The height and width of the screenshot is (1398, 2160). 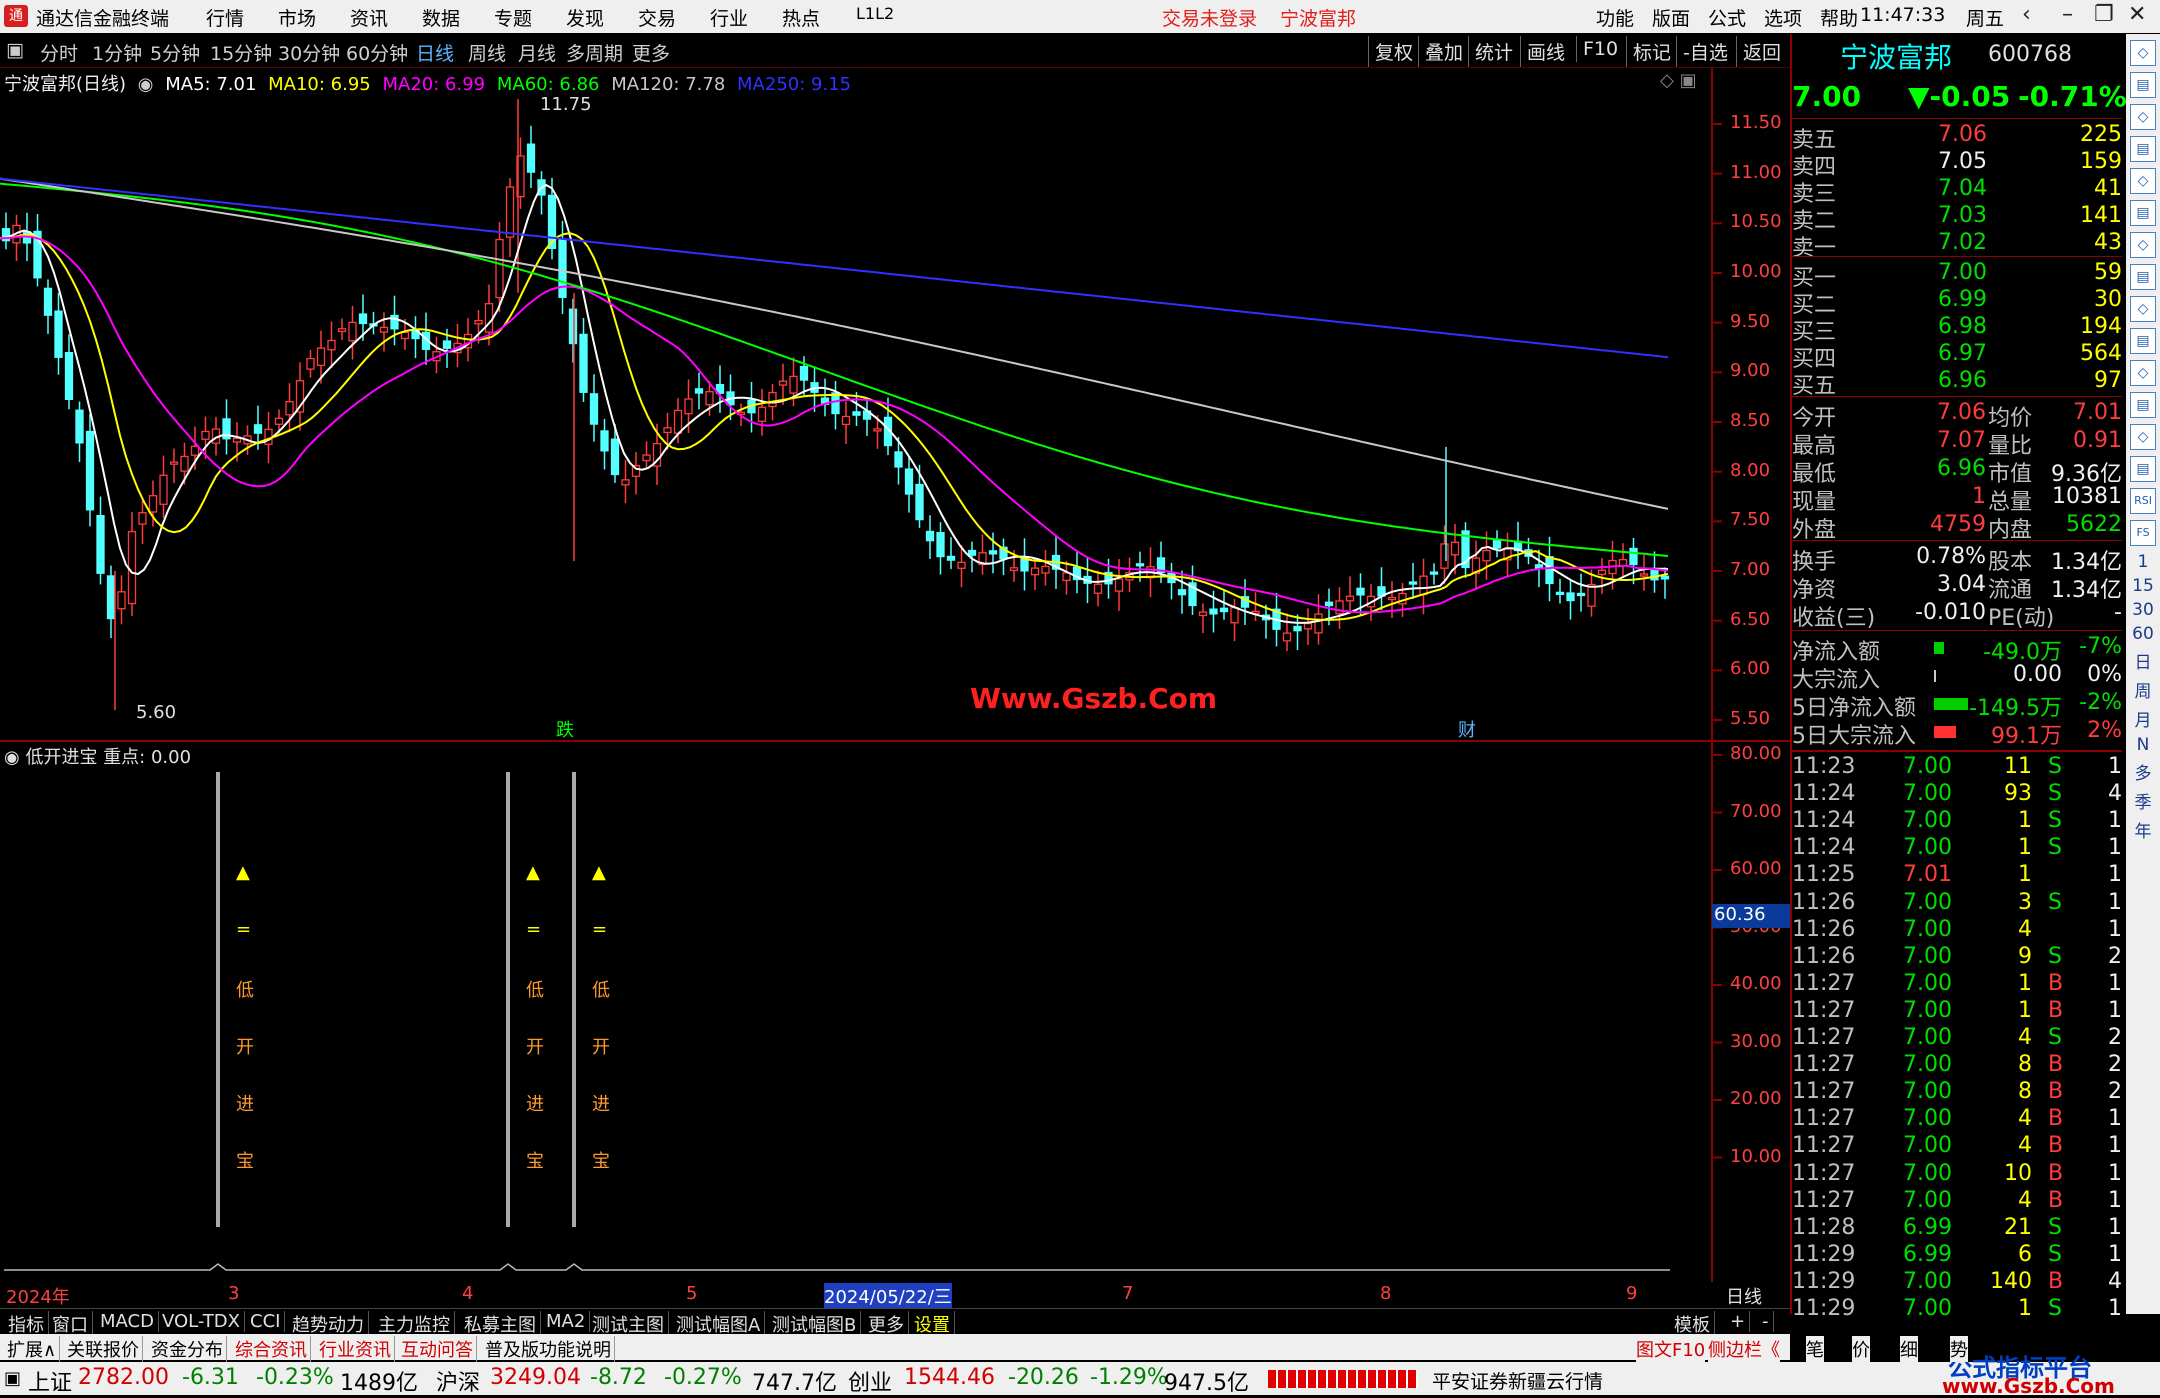 What do you see at coordinates (1671, 1349) in the screenshot?
I see `ext-tab-right-0: 图文F10` at bounding box center [1671, 1349].